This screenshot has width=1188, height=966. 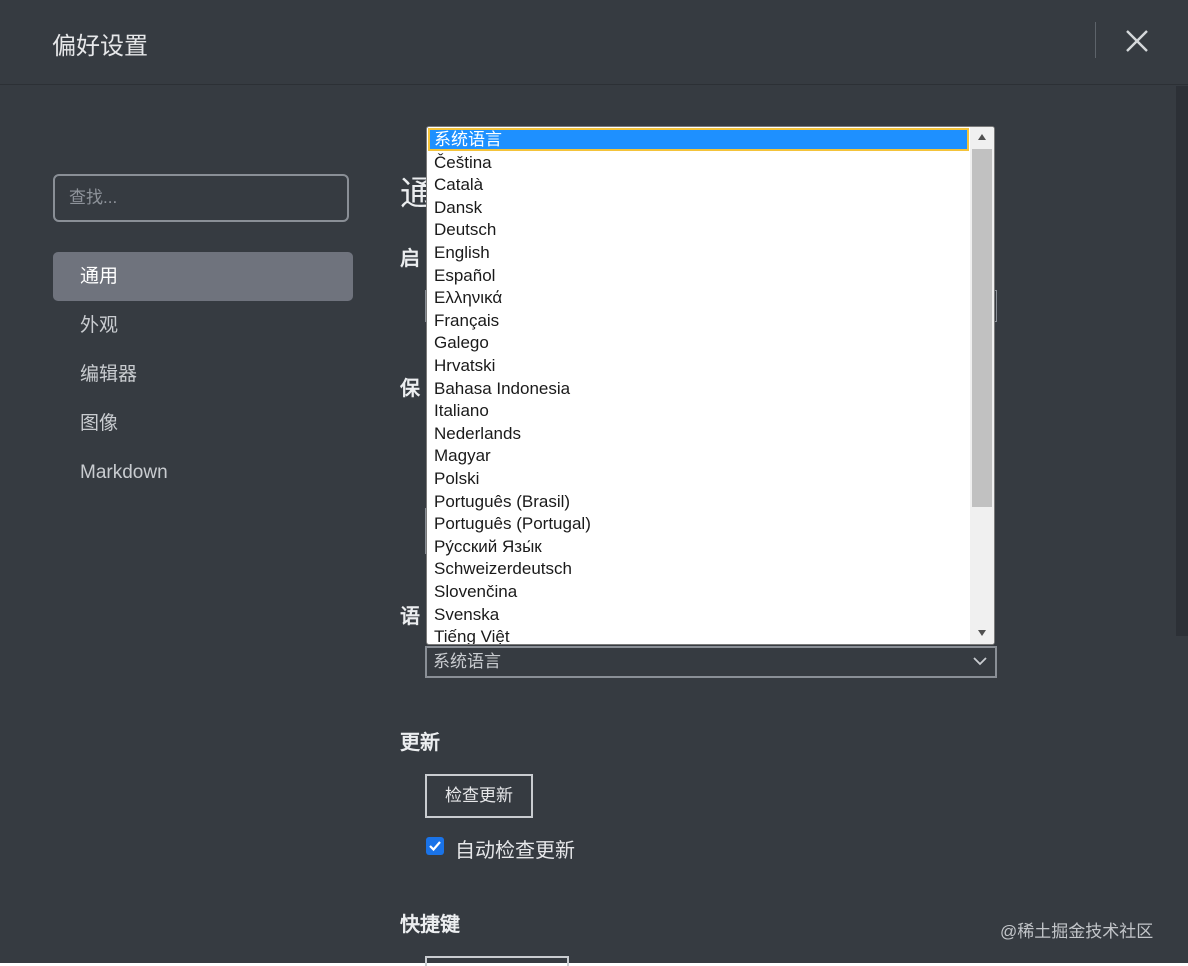 What do you see at coordinates (698, 455) in the screenshot?
I see `language-option: Magyar` at bounding box center [698, 455].